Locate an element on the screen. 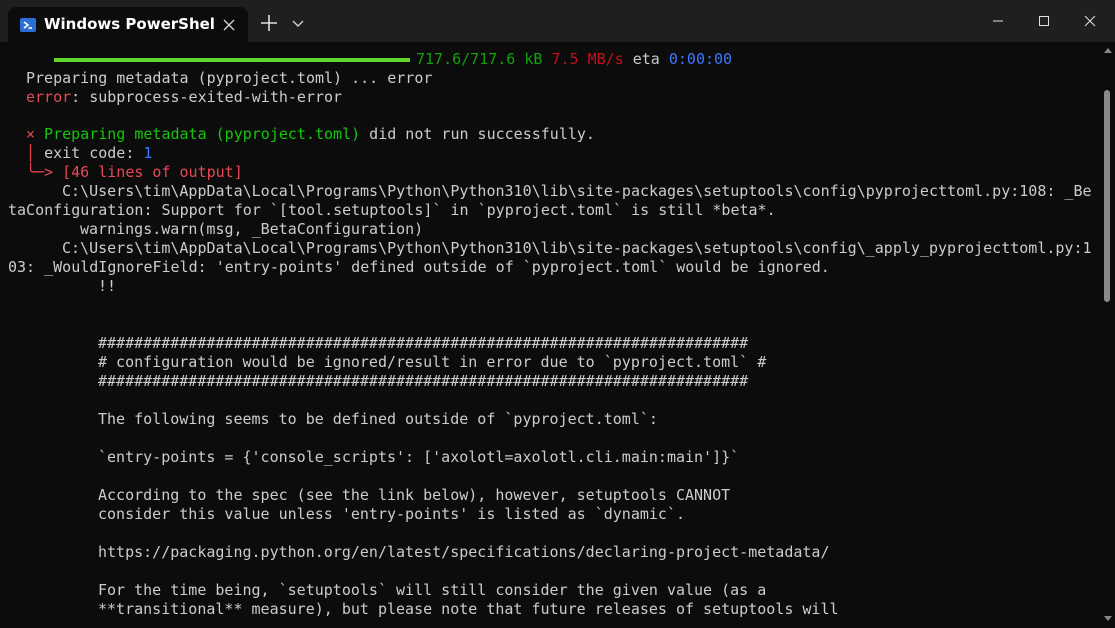  progress-line: 717.6/717.6 kB 7.5 MB/s eta 0:00:00 is located at coordinates (393, 59).